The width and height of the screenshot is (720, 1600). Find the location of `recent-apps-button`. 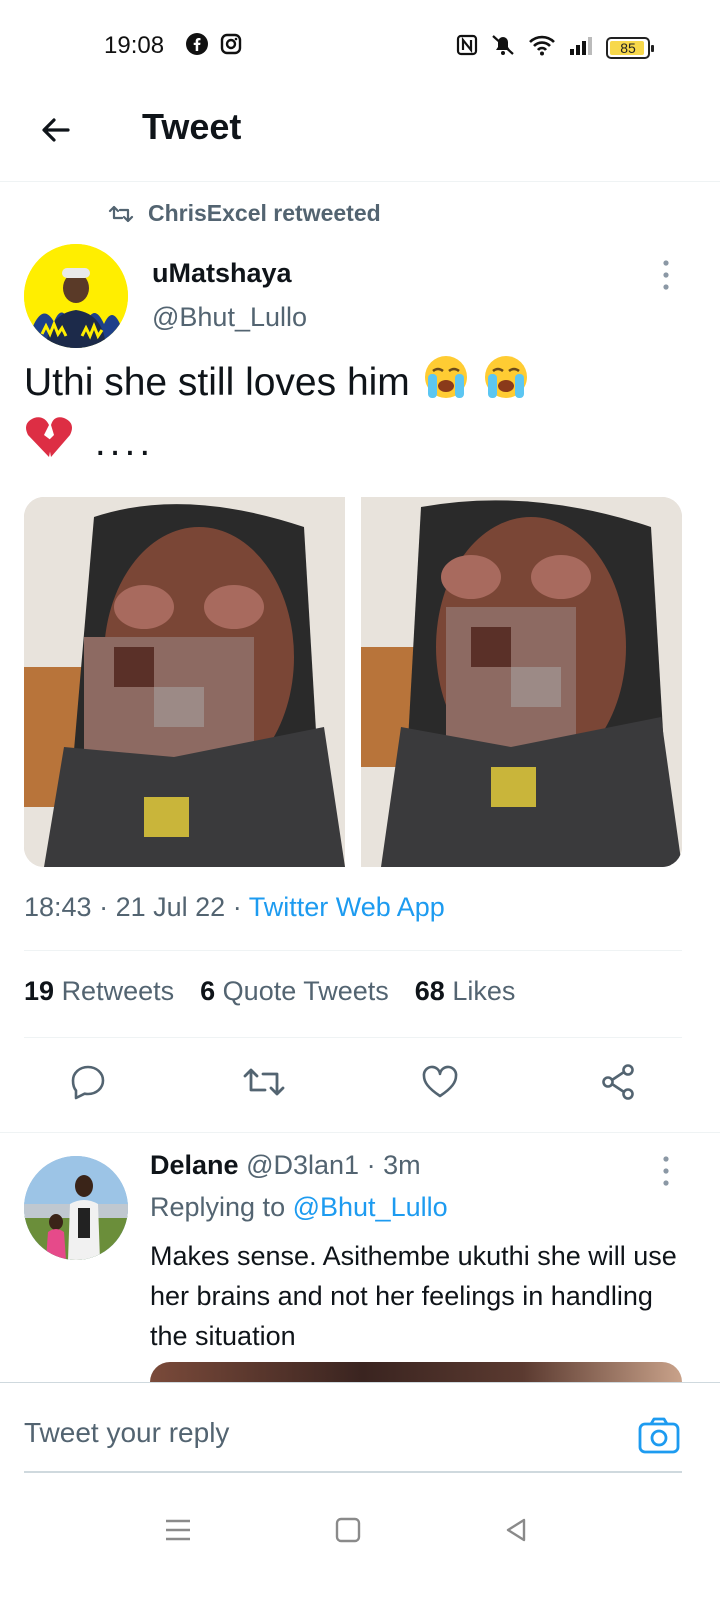

recent-apps-button is located at coordinates (178, 1530).